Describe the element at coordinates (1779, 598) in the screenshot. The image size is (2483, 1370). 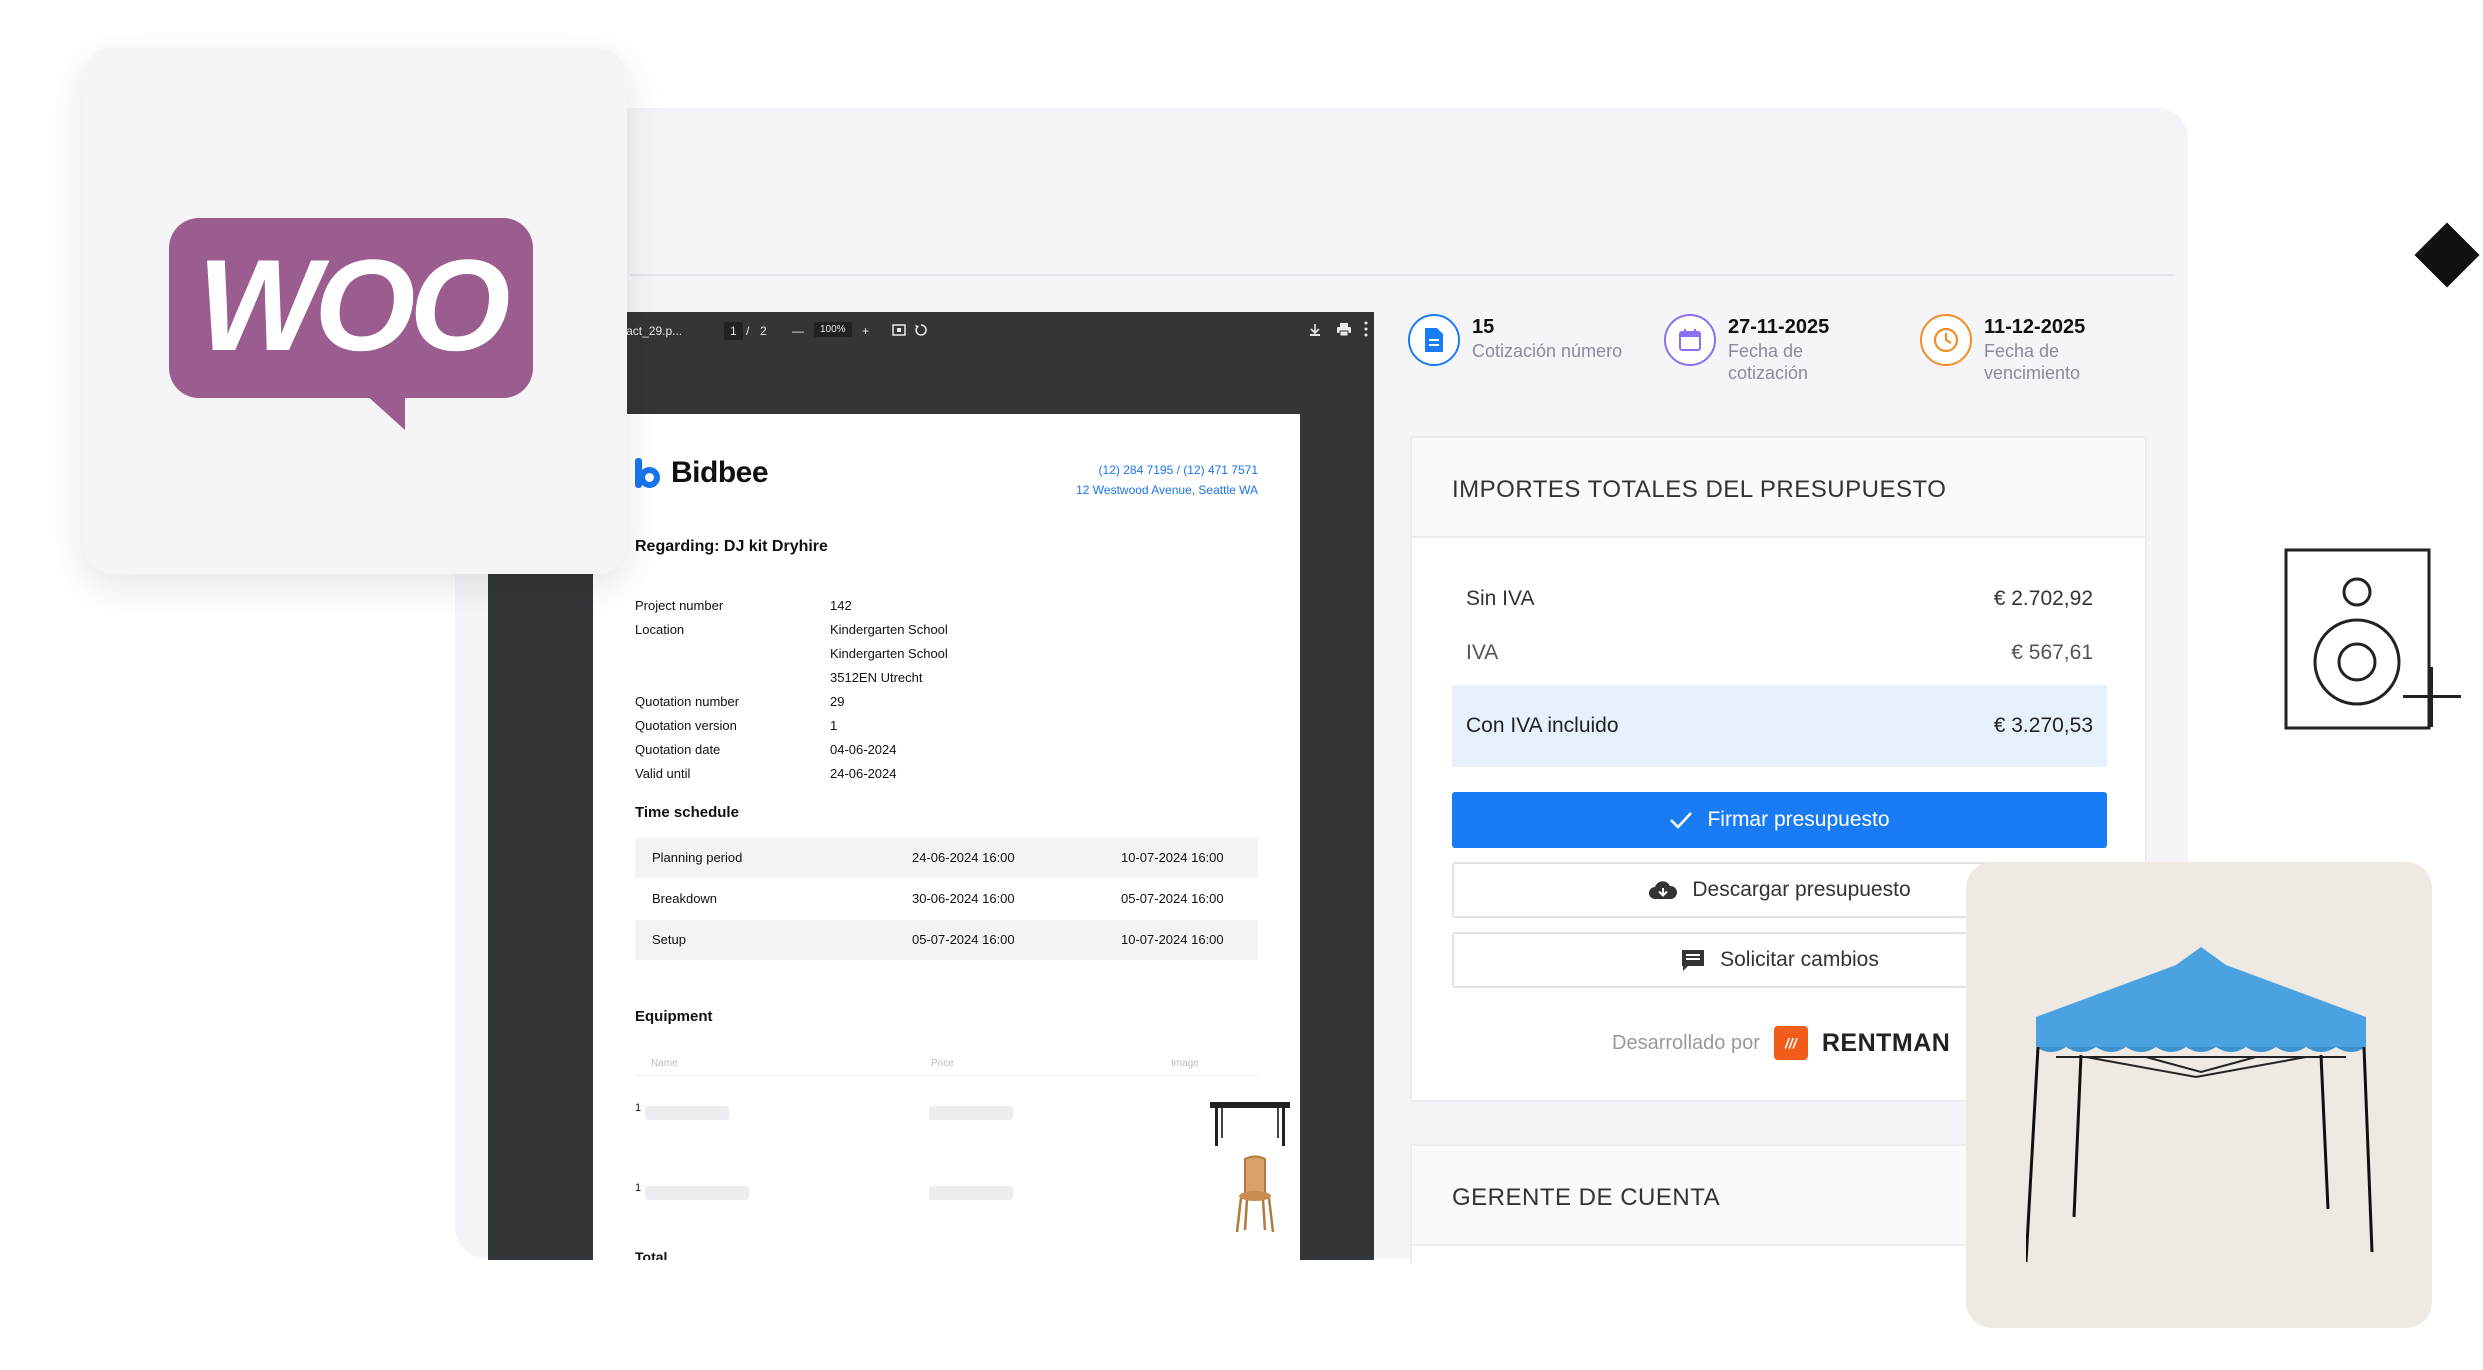
I see `subtotal-line: Sin IVA € 2.702,92` at that location.